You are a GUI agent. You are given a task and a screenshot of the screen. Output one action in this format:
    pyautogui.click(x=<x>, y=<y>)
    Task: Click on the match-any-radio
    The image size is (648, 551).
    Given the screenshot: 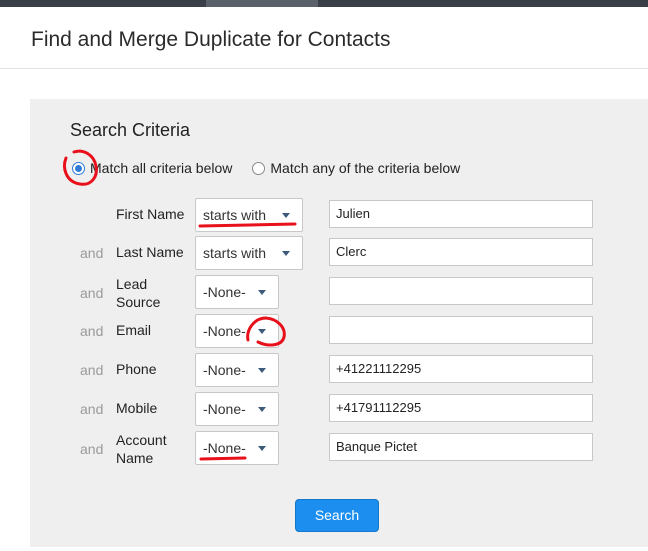 What is the action you would take?
    pyautogui.click(x=259, y=168)
    